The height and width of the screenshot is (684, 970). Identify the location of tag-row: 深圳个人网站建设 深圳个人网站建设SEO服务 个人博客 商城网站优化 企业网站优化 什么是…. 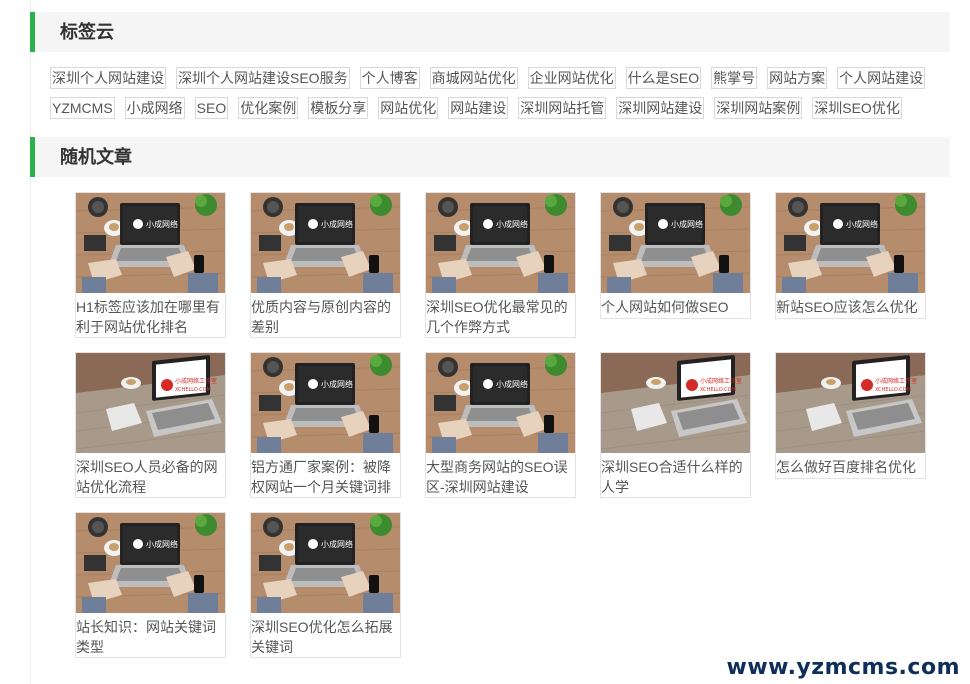
(490, 82).